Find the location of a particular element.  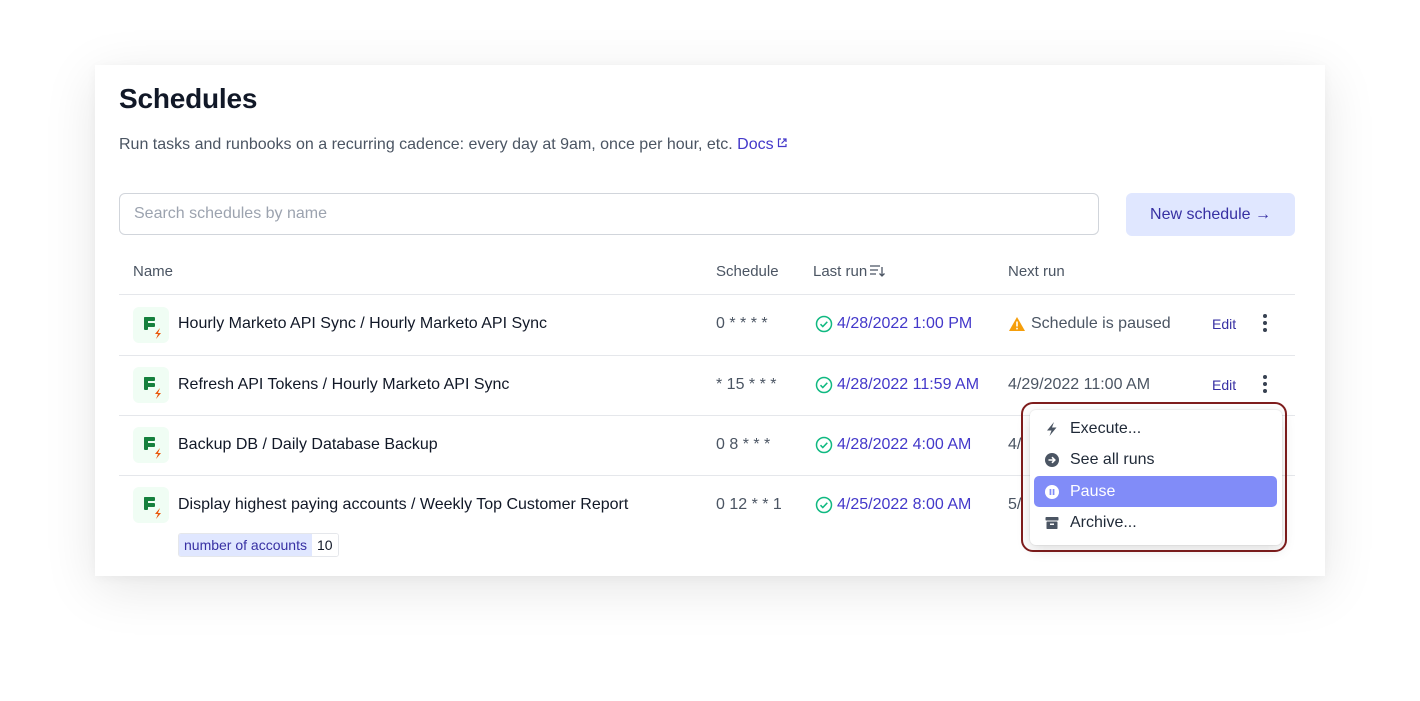

menu-item-label: Pause is located at coordinates (1093, 491).